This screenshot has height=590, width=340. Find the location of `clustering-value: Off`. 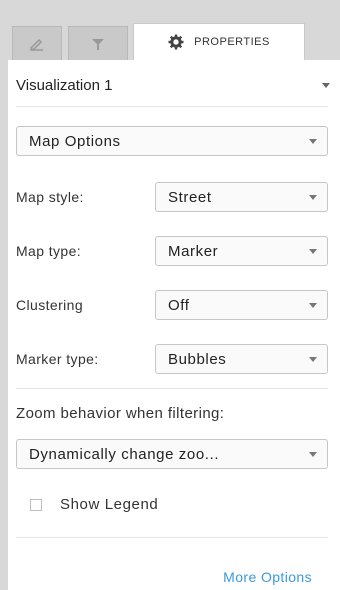

clustering-value: Off is located at coordinates (179, 305).